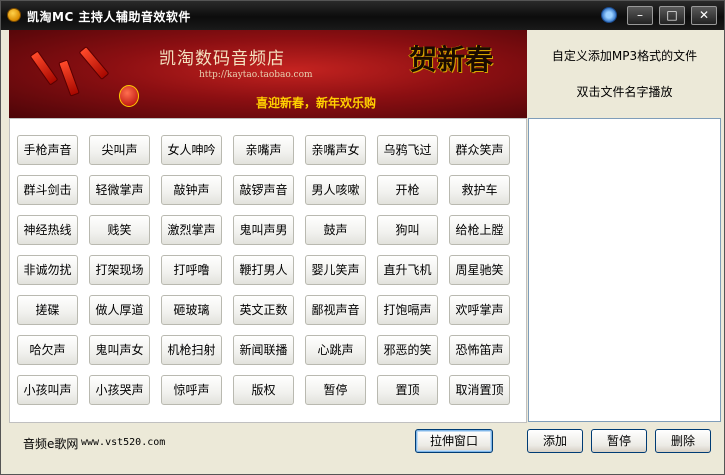  Describe the element at coordinates (119, 350) in the screenshot. I see `sound-button: 鬼叫声女` at that location.